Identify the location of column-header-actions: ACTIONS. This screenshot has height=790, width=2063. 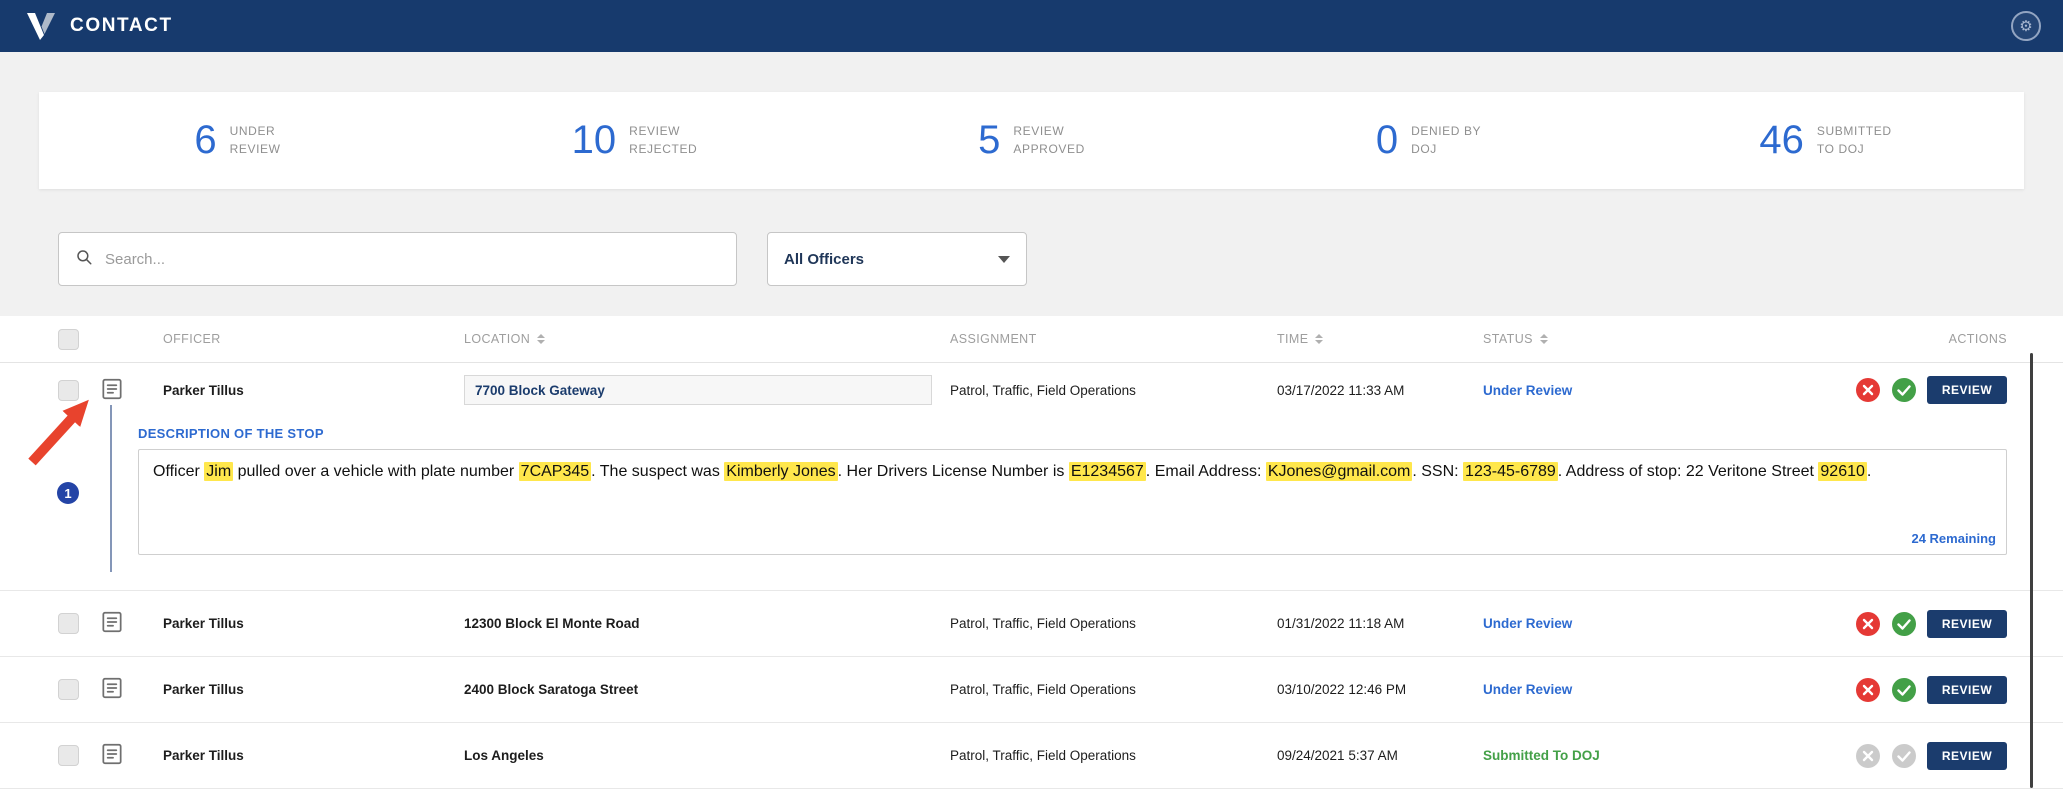
(1900, 339).